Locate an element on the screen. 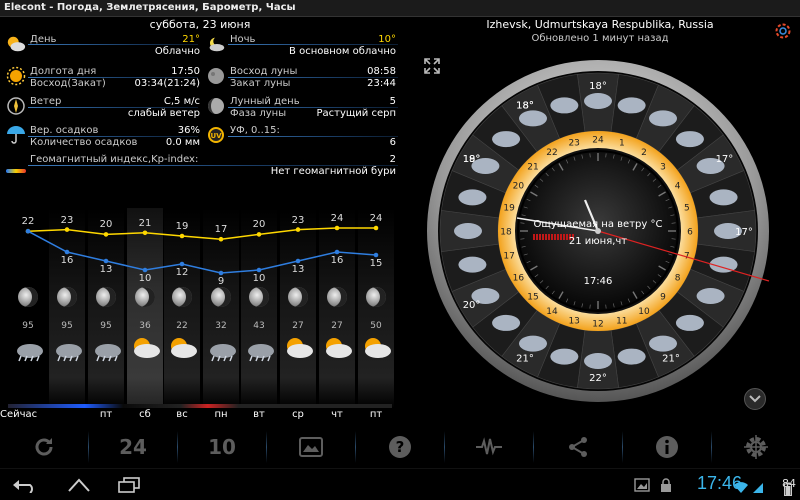 This screenshot has height=500, width=800. uv-icon: UV is located at coordinates (216, 135).